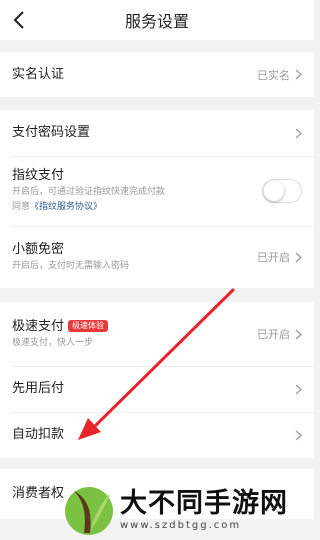 This screenshot has height=540, width=320. I want to click on realname-status: 已实名, so click(273, 75).